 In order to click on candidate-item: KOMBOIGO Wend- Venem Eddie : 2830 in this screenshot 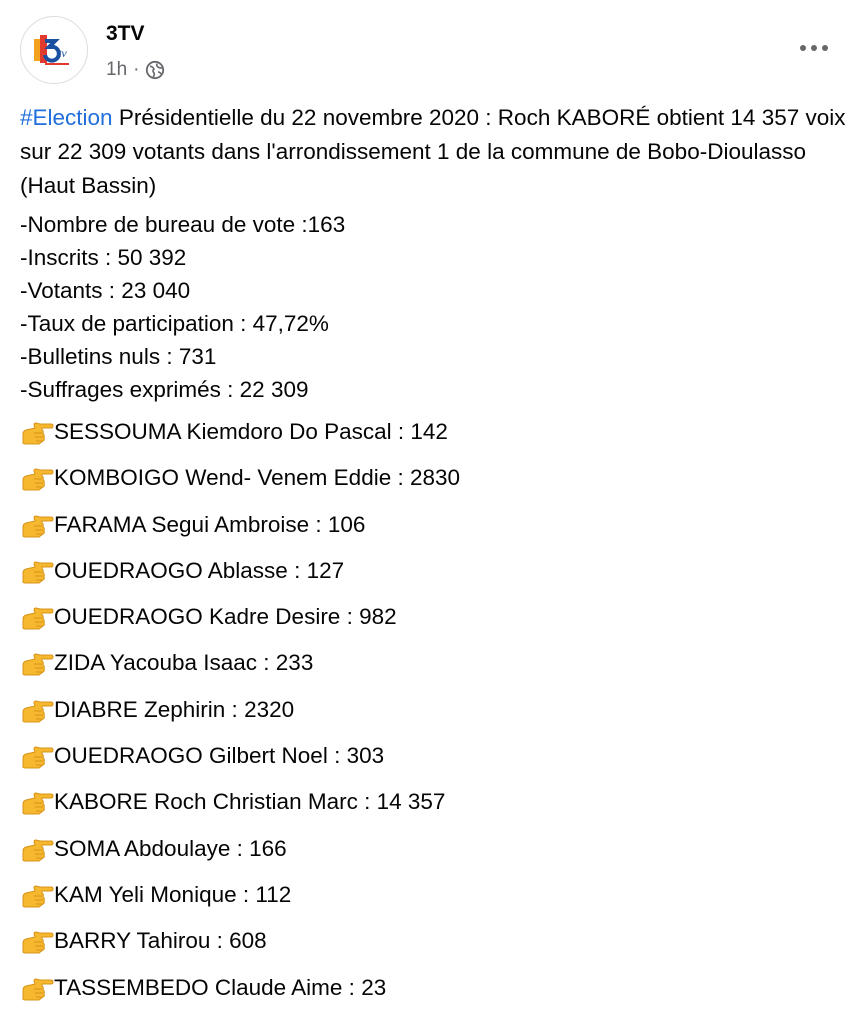, I will do `click(435, 484)`.